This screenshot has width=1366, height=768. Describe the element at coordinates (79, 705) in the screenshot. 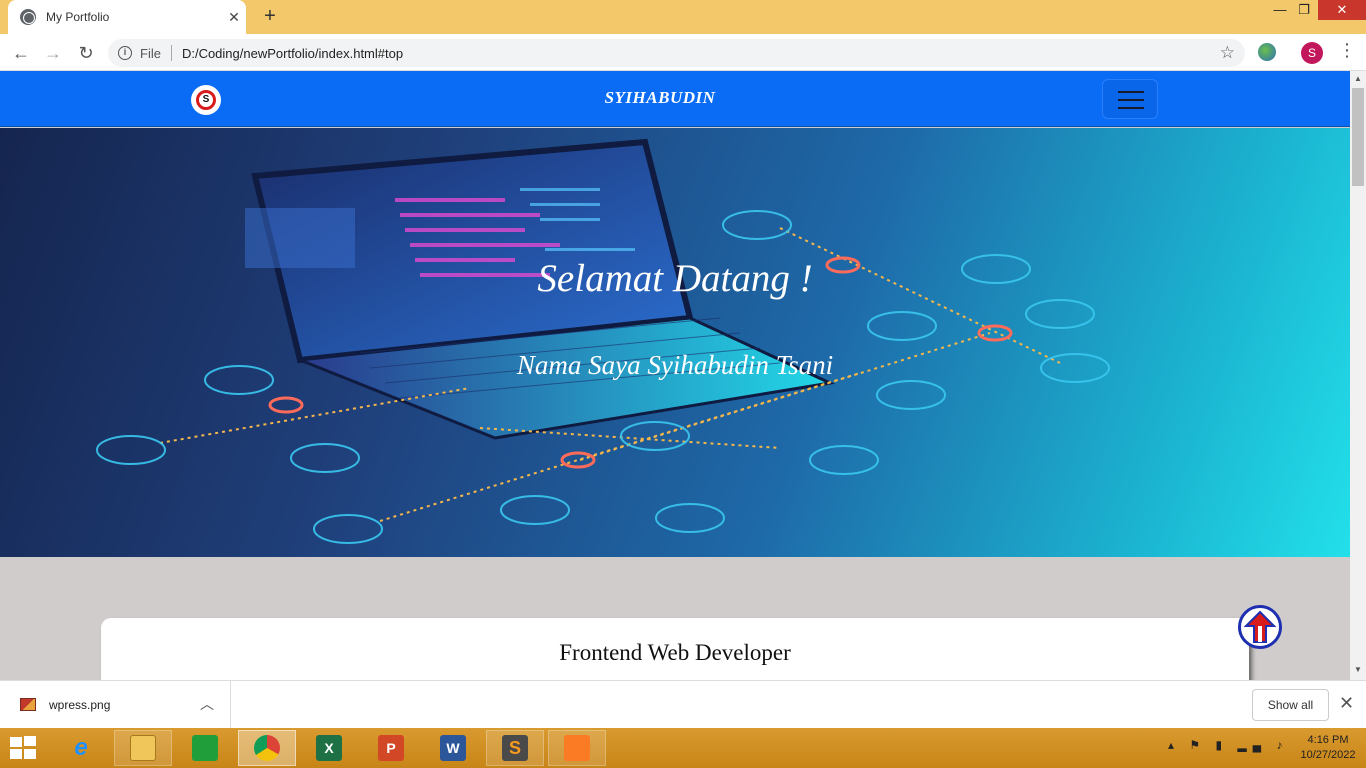

I see `download-file-name: wpress.png` at that location.